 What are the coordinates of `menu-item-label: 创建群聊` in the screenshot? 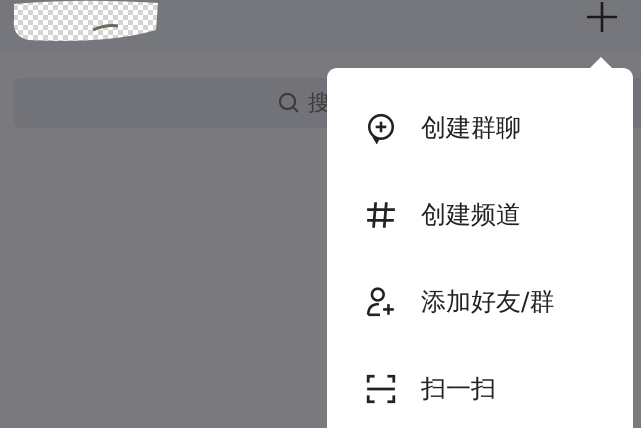 It's located at (471, 128).